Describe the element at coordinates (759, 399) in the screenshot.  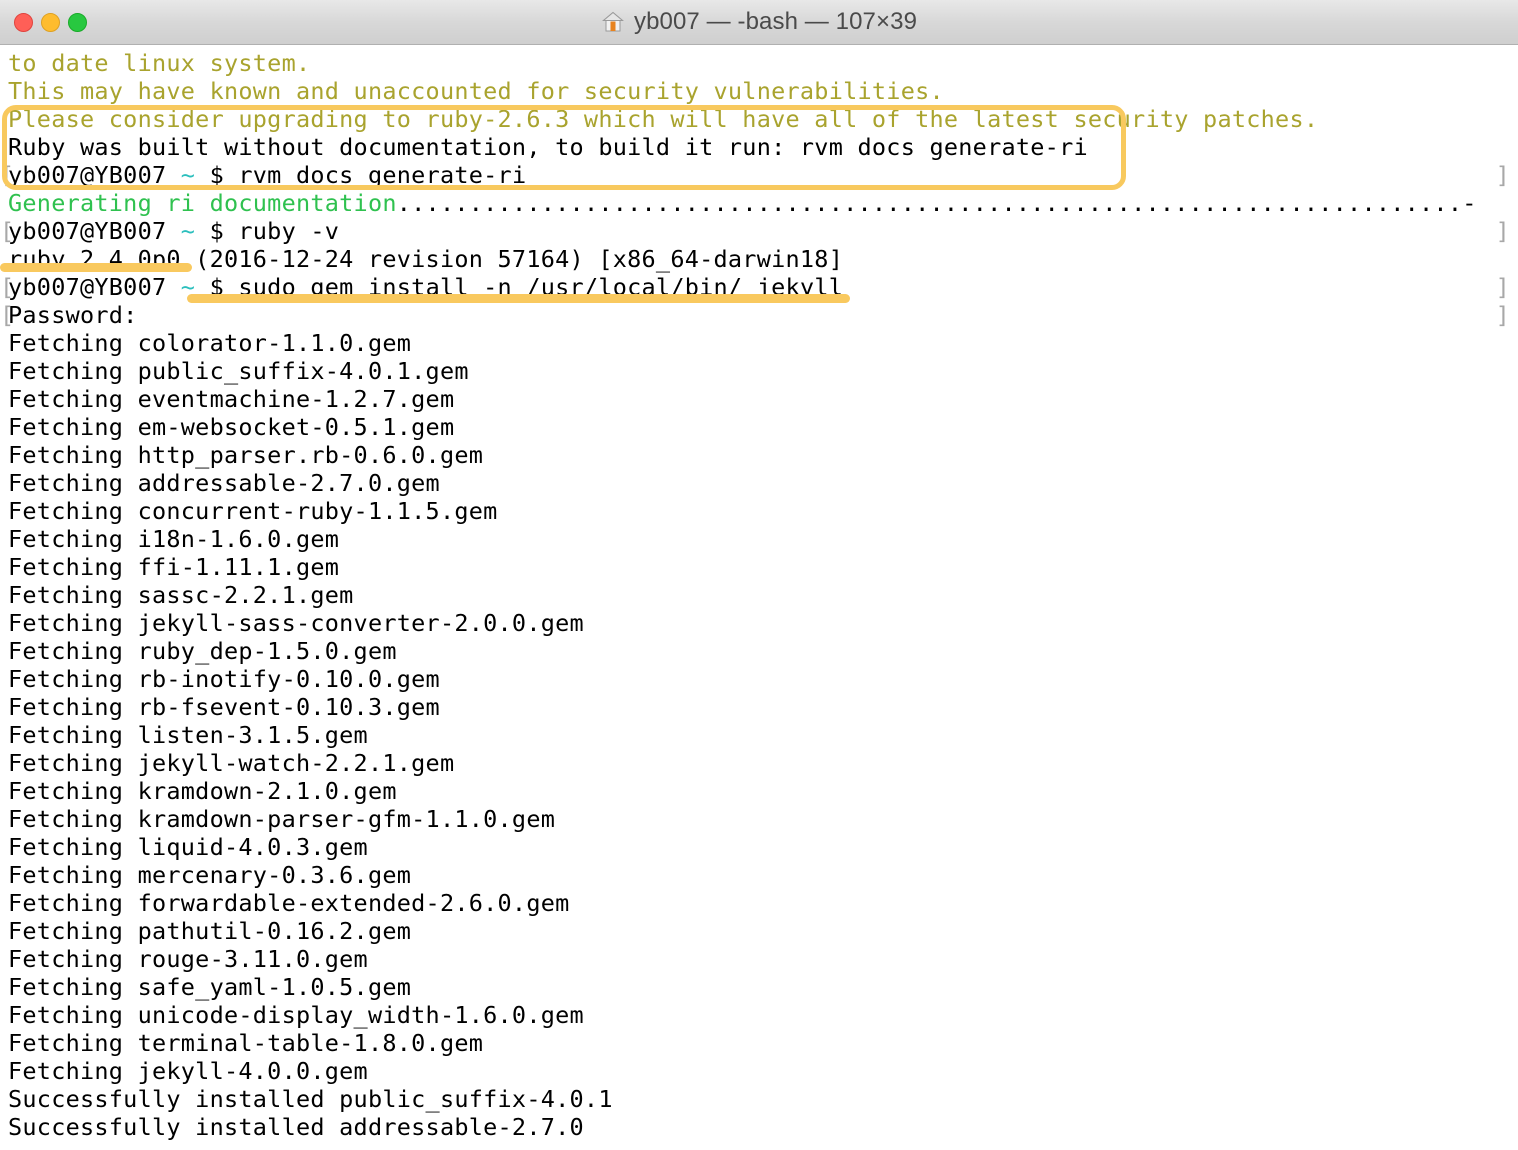
I see `terminal-output-line: Fetching eventmachine-1.2.7.gem` at that location.